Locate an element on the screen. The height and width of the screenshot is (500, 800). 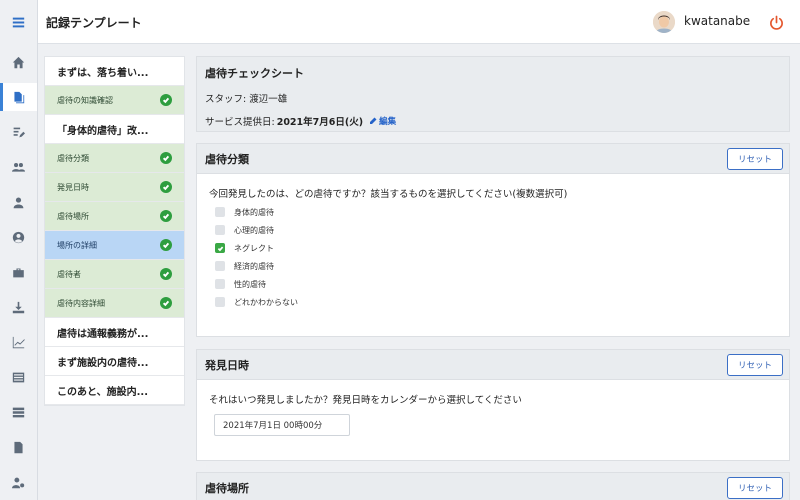
option-label: 経済的虐待 is located at coordinates (254, 266).